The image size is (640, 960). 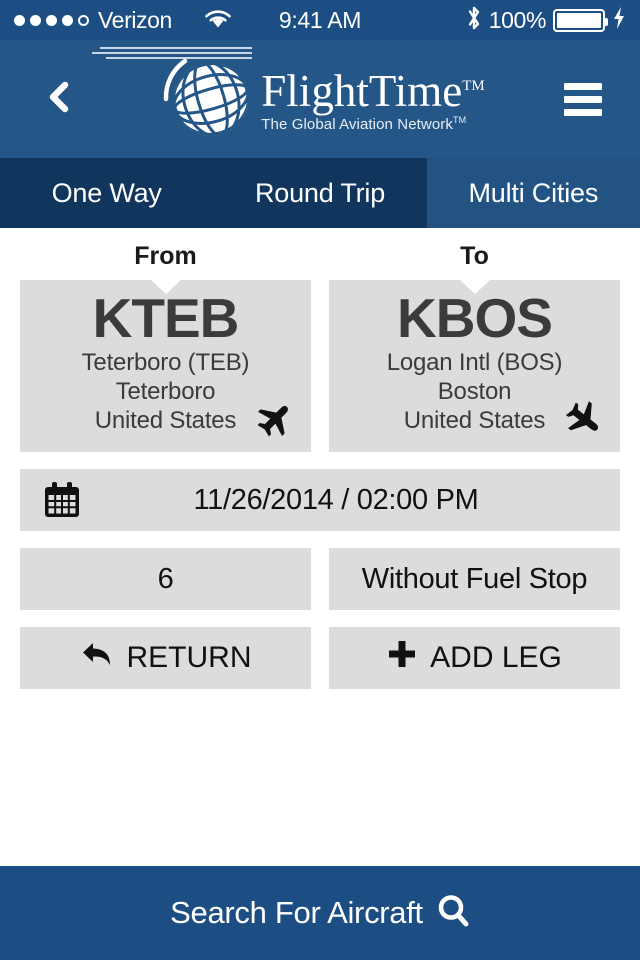 I want to click on signal-strength-icon, so click(x=51, y=20).